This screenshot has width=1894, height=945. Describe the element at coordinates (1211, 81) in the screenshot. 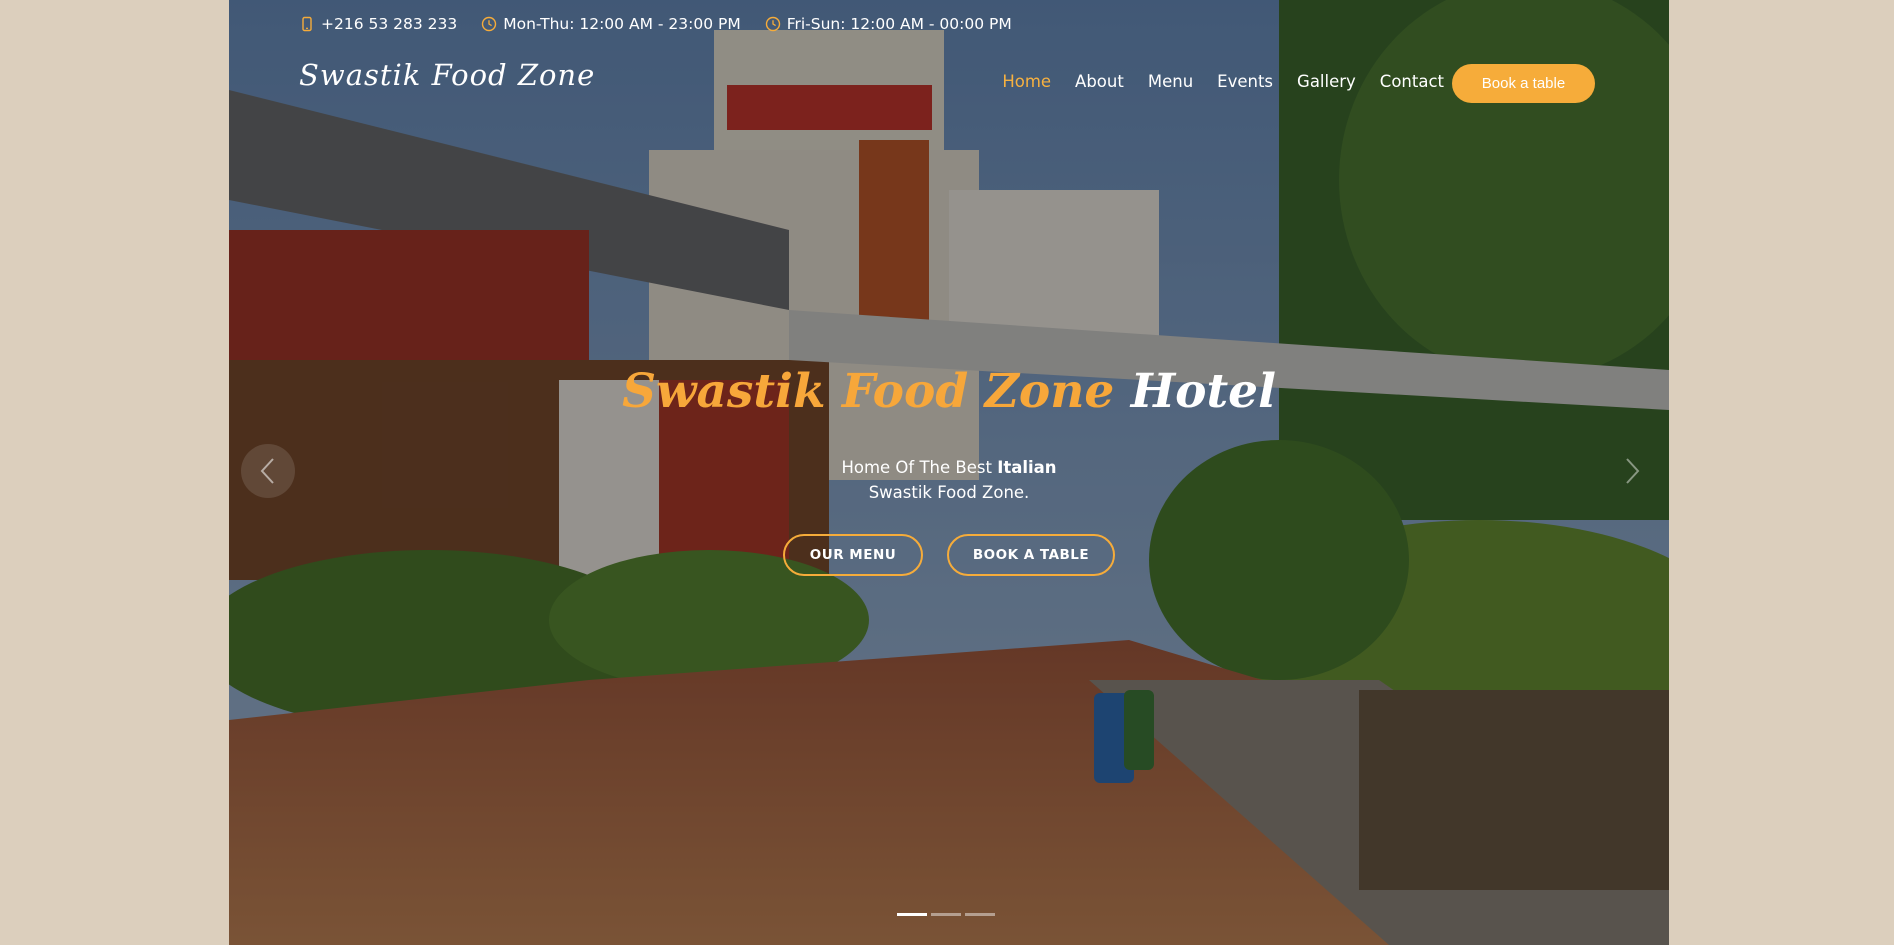

I see `main-navigation: Home About Menu Events Gallery Contact` at that location.